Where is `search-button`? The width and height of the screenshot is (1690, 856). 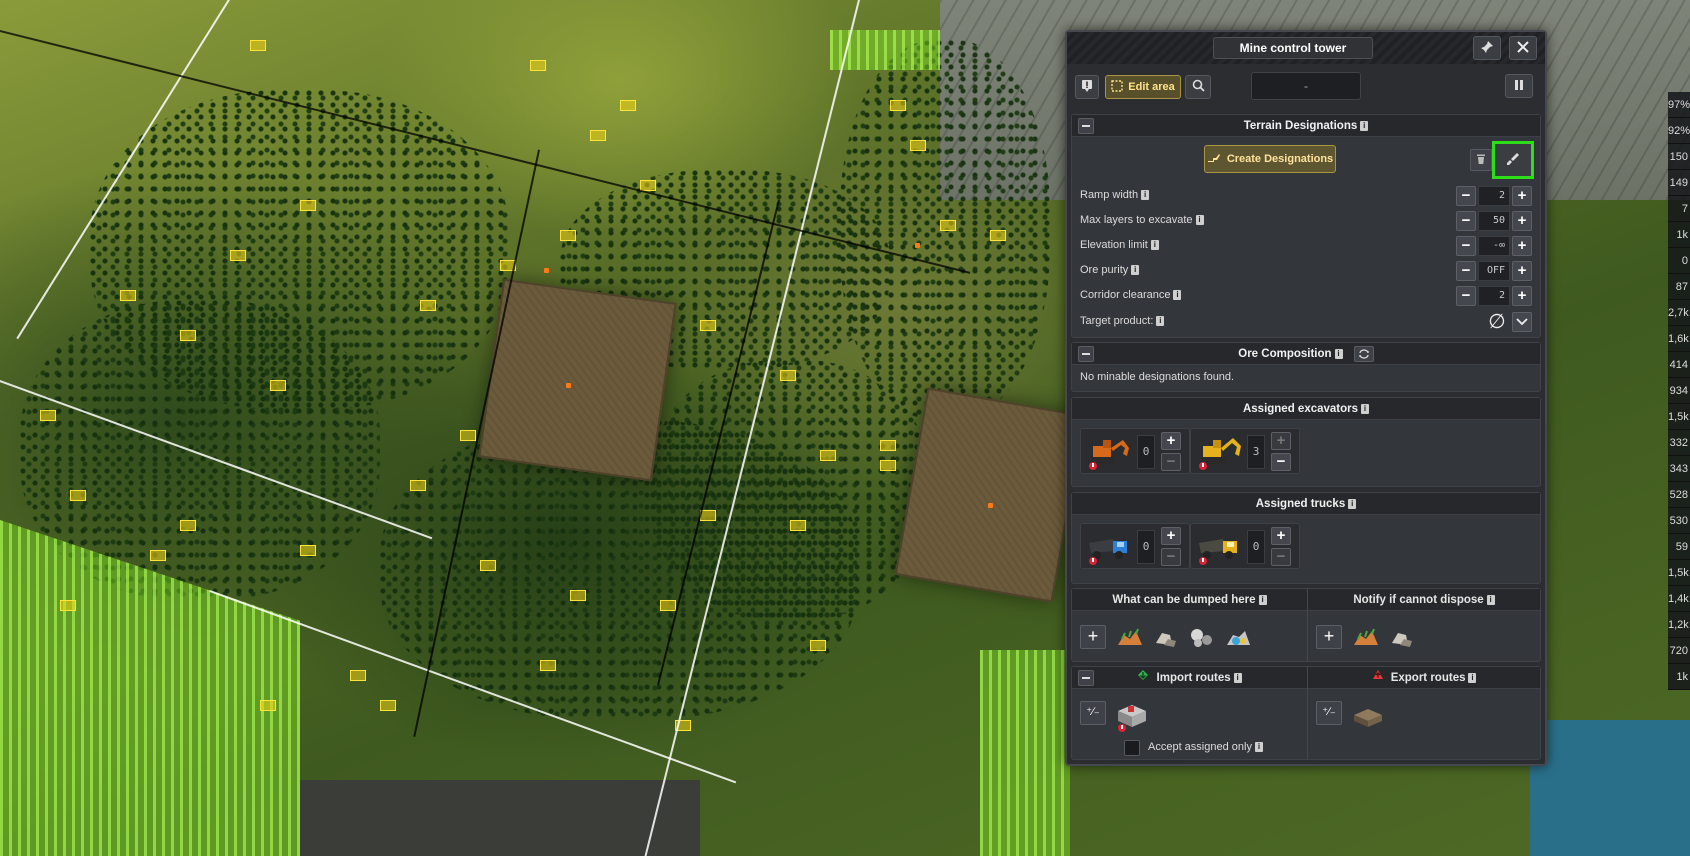
search-button is located at coordinates (1198, 87).